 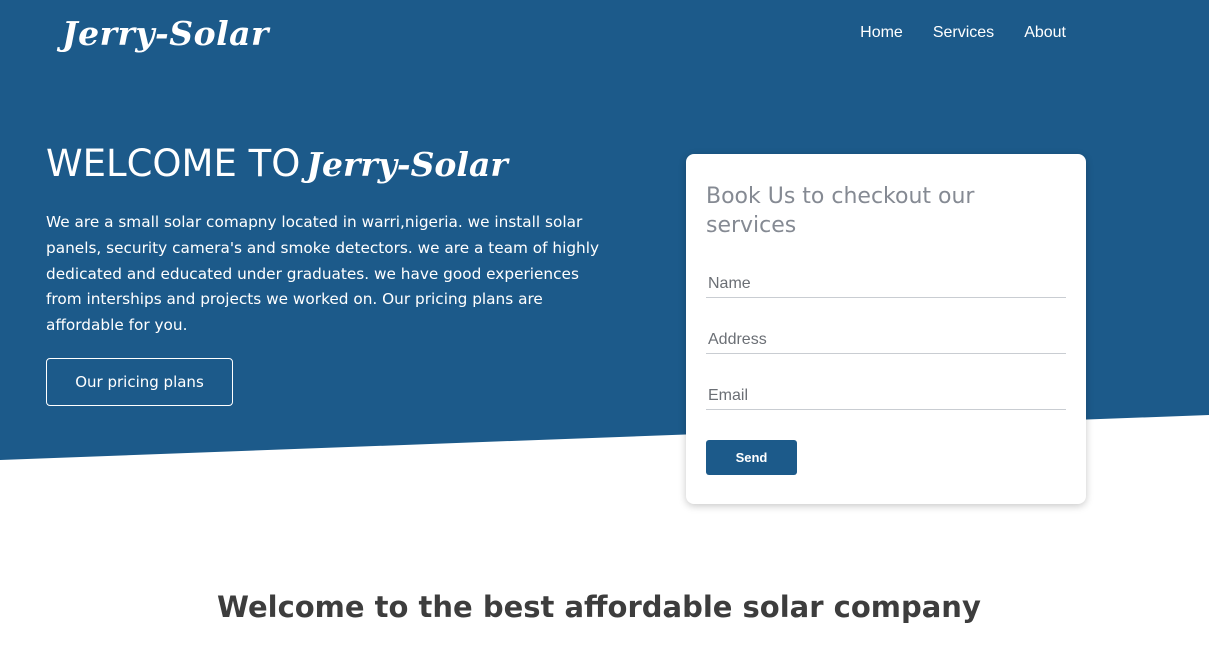 What do you see at coordinates (886, 284) in the screenshot?
I see `name-input` at bounding box center [886, 284].